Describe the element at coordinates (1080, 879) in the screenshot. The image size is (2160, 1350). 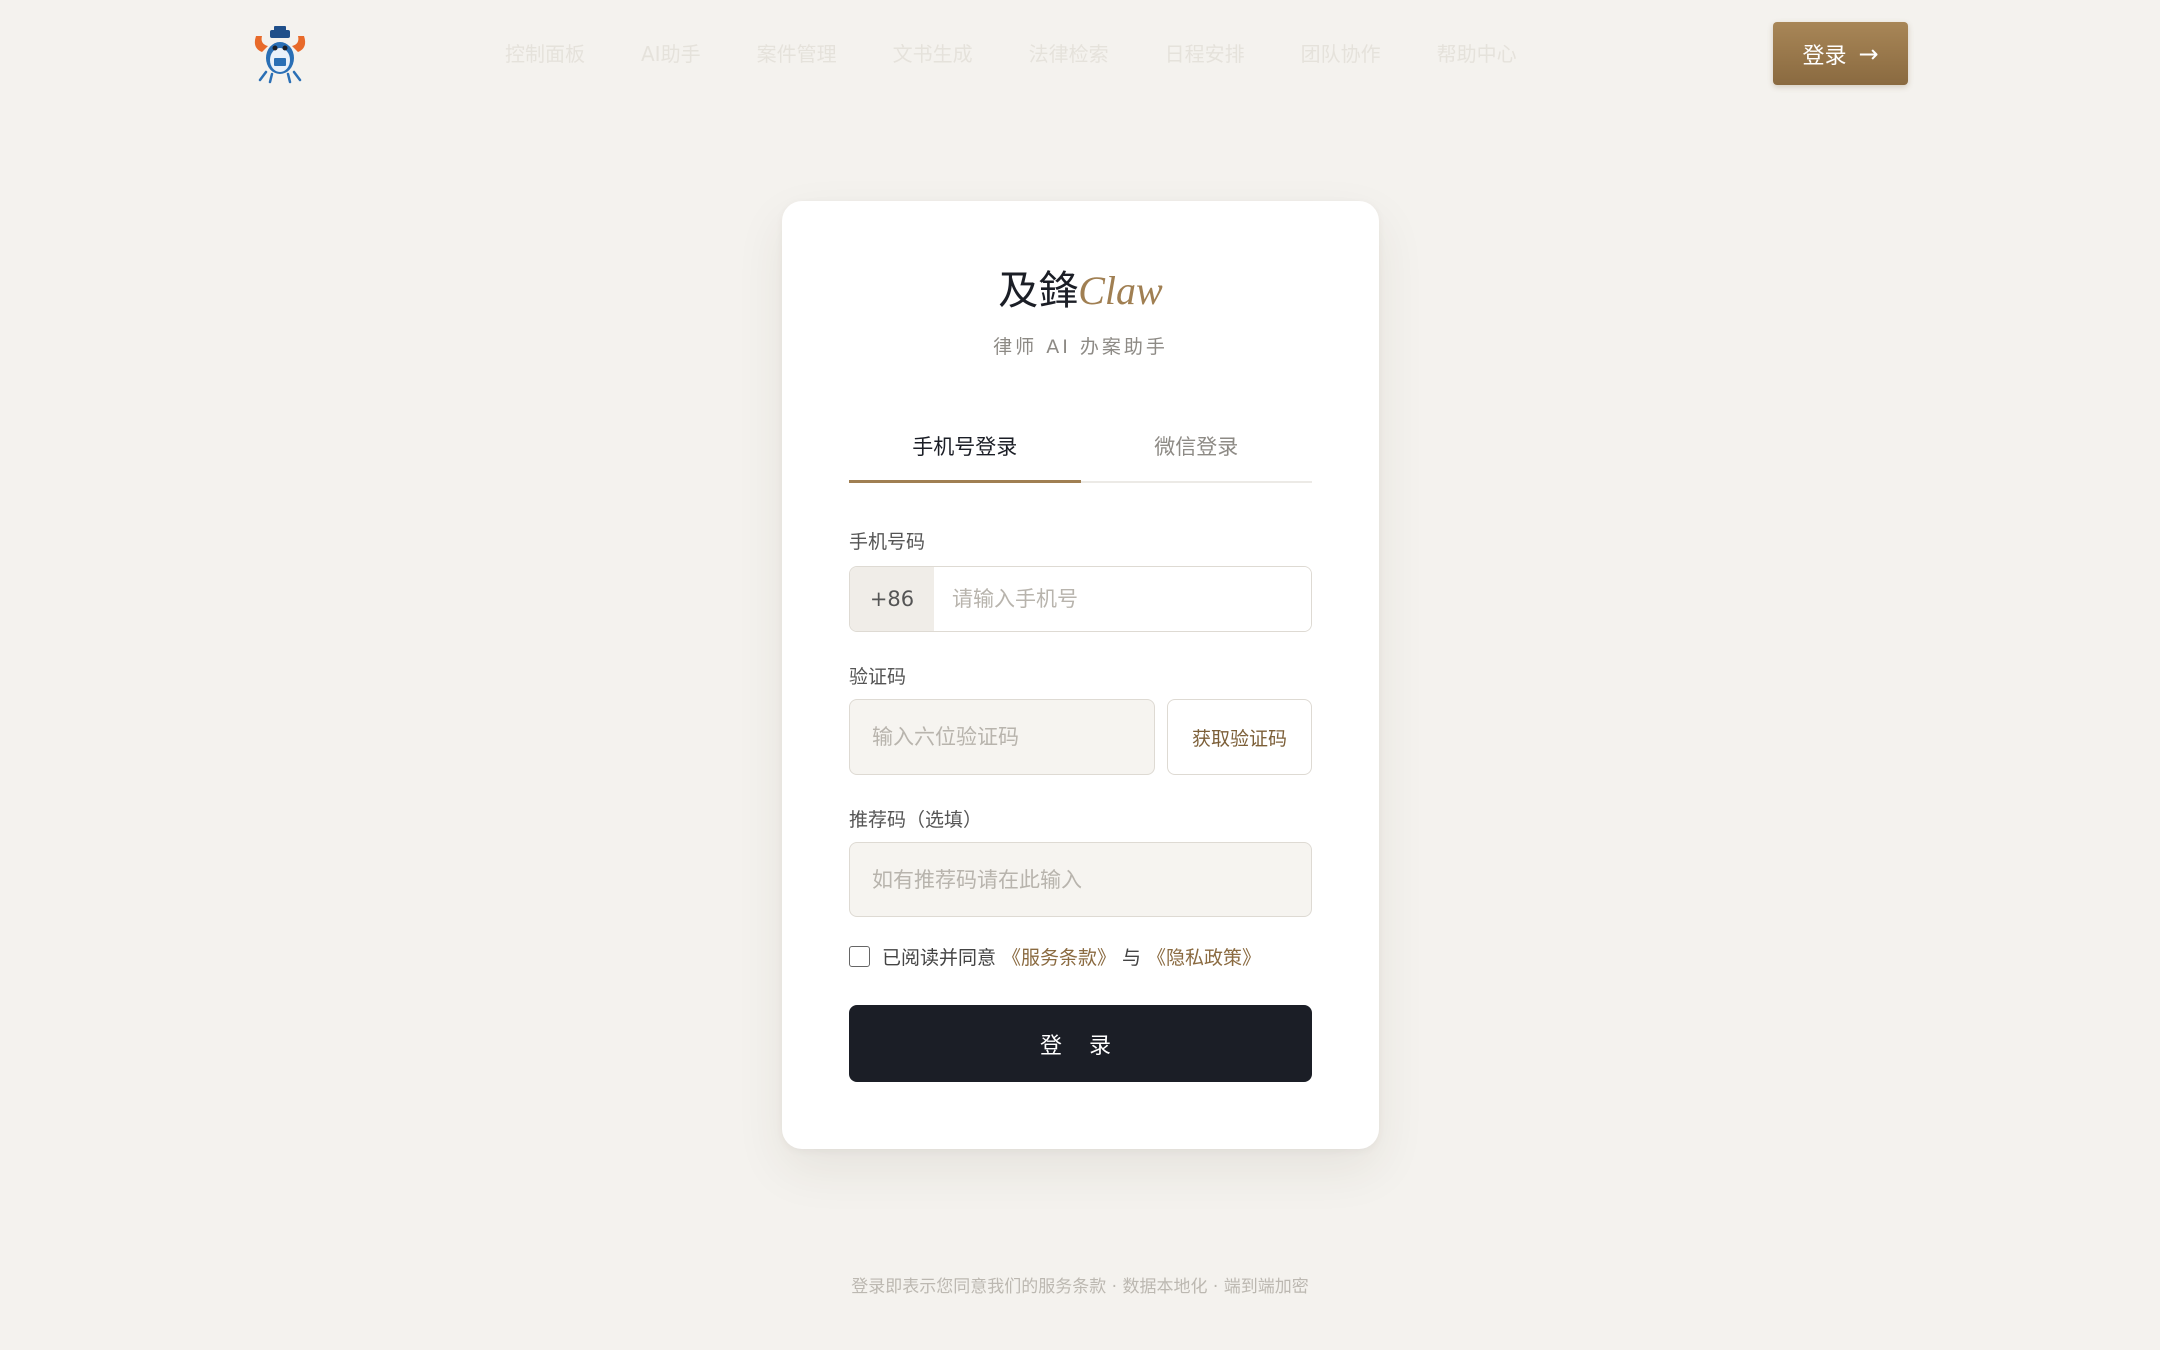
I see `referral-code-input` at that location.